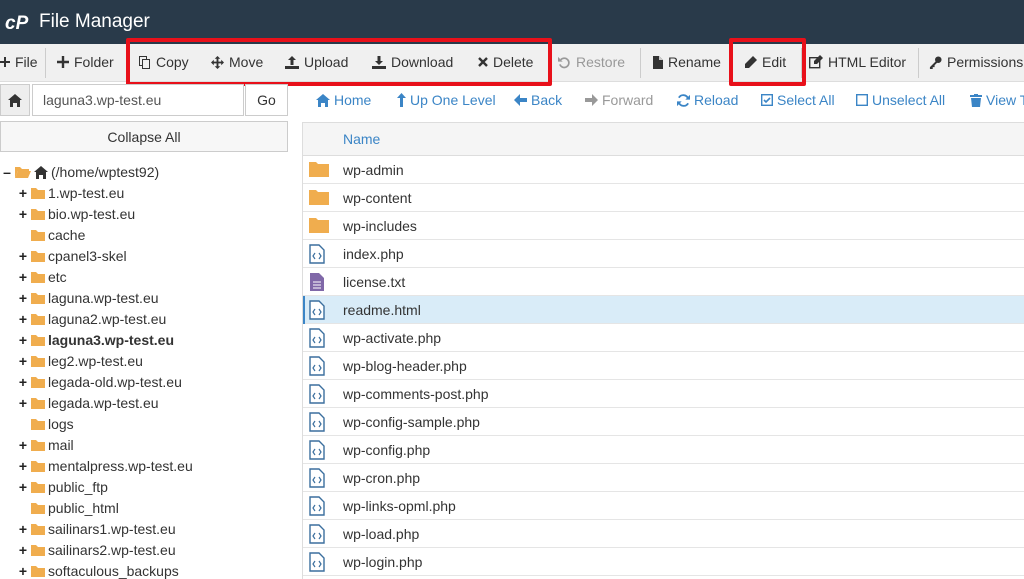 Image resolution: width=1024 pixels, height=579 pixels. I want to click on tree-item-home: – (/home/wptest92), so click(80, 172).